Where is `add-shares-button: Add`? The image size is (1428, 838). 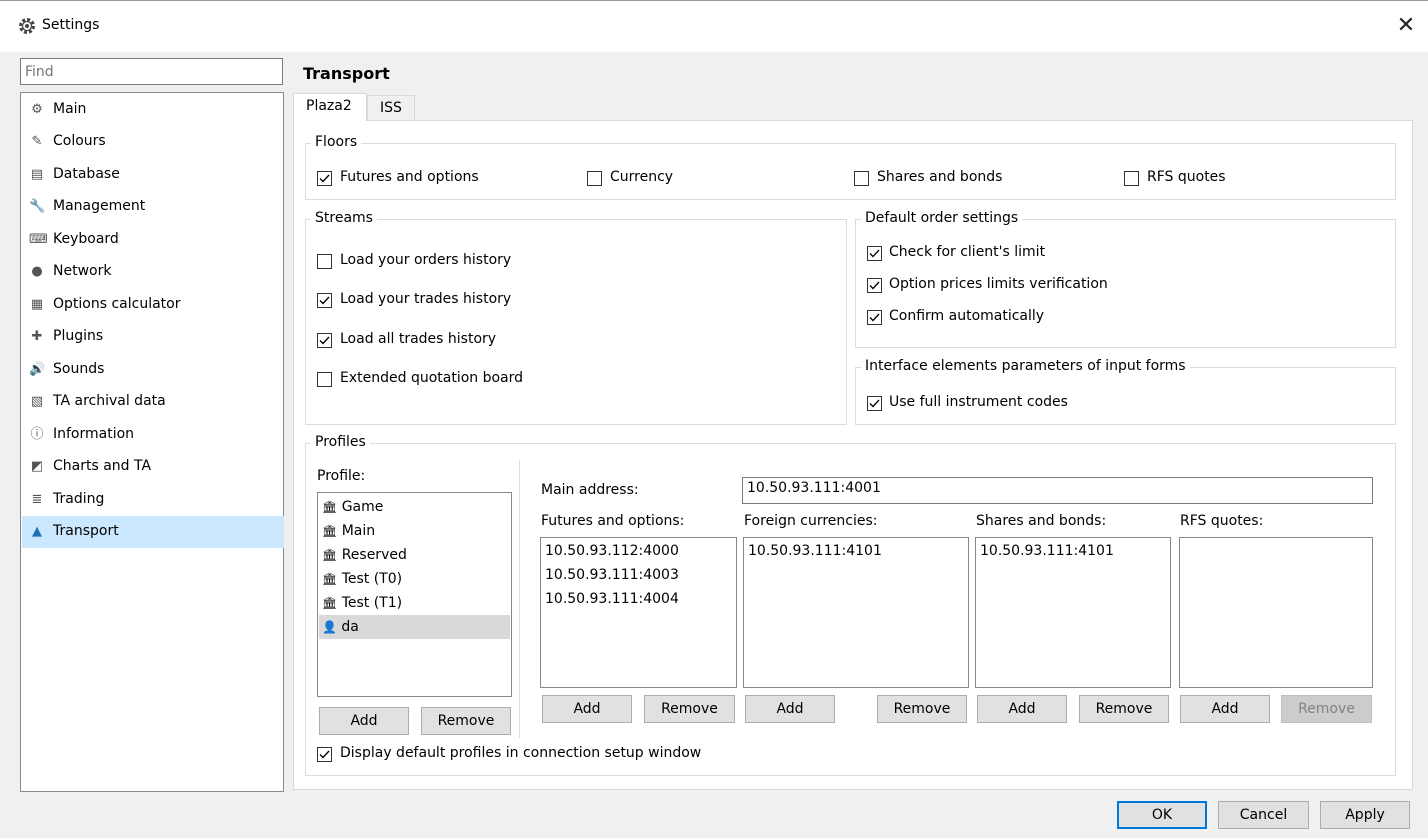
add-shares-button: Add is located at coordinates (1022, 709).